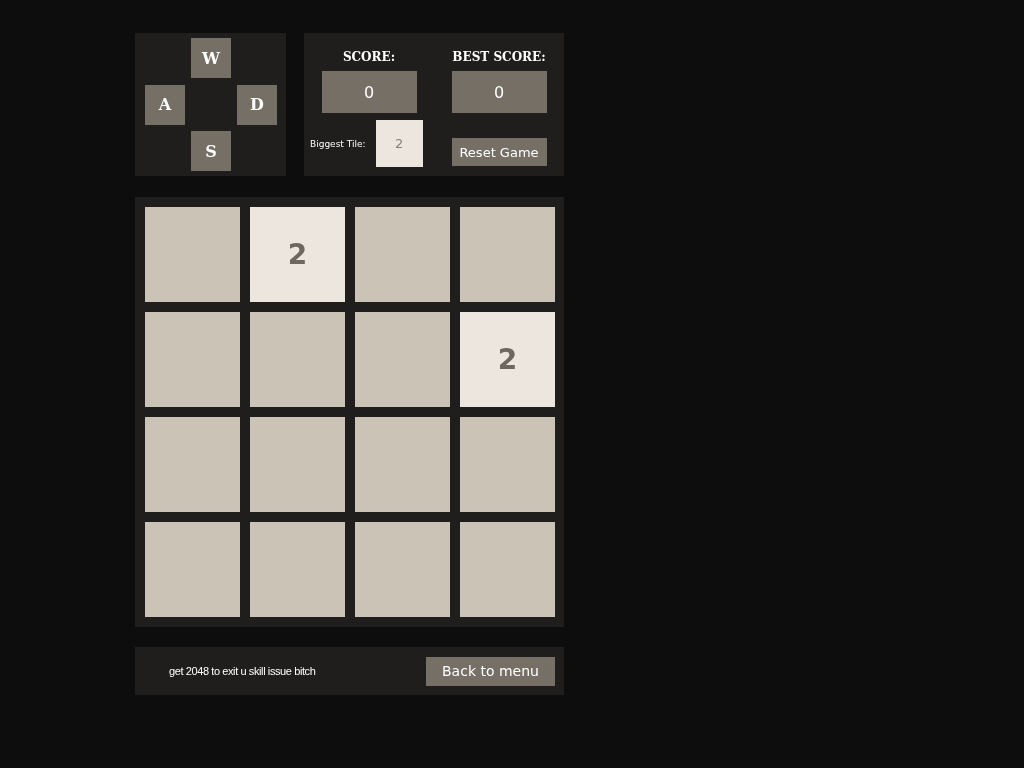 This screenshot has width=1024, height=768. Describe the element at coordinates (211, 151) in the screenshot. I see `key-button: S` at that location.